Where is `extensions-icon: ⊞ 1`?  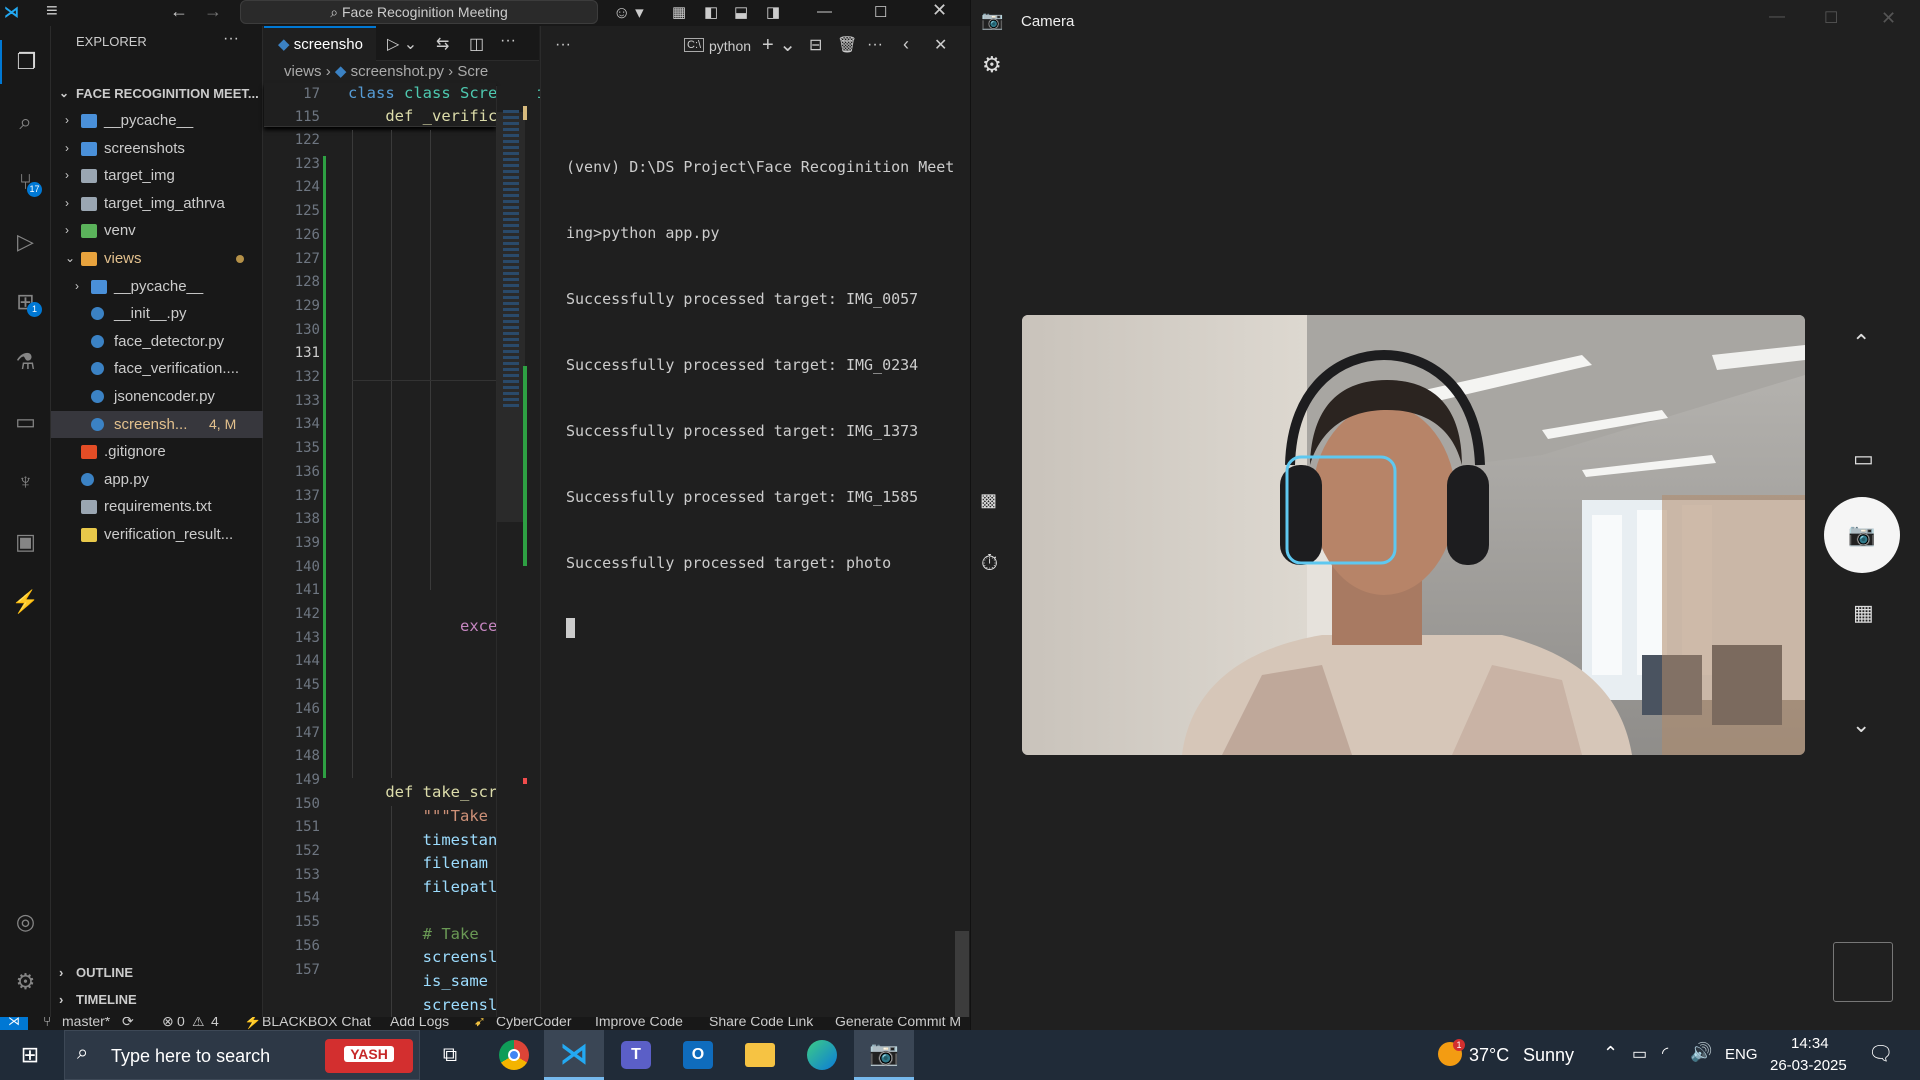 extensions-icon: ⊞ 1 is located at coordinates (25, 302).